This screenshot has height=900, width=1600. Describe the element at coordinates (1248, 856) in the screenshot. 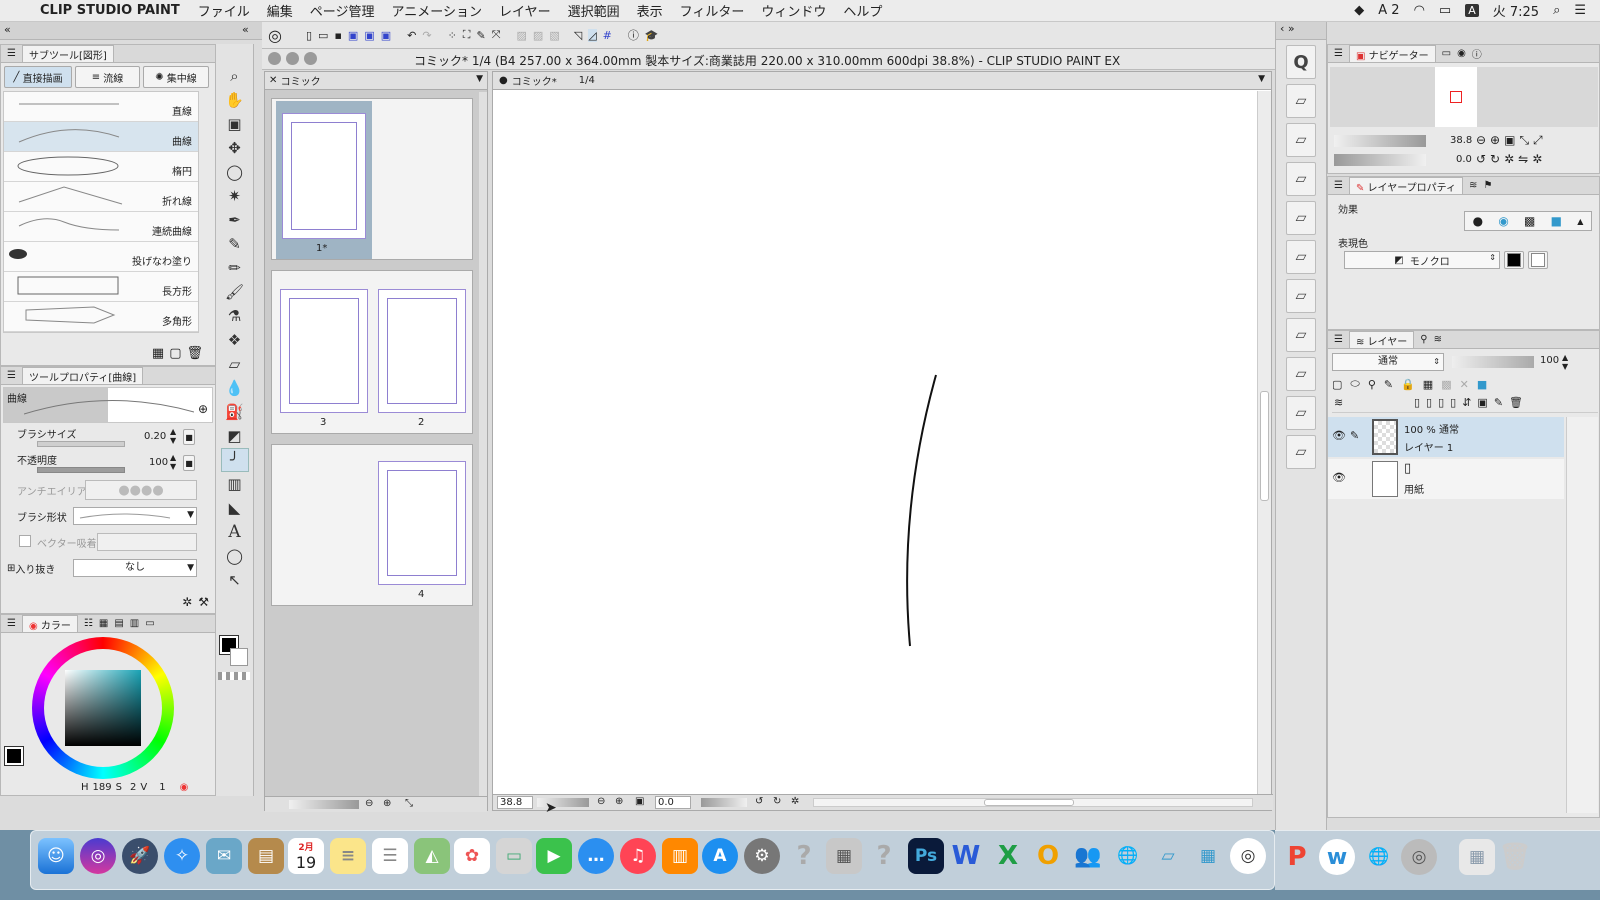

I see `clip-studio-dock-icon: ◎` at that location.